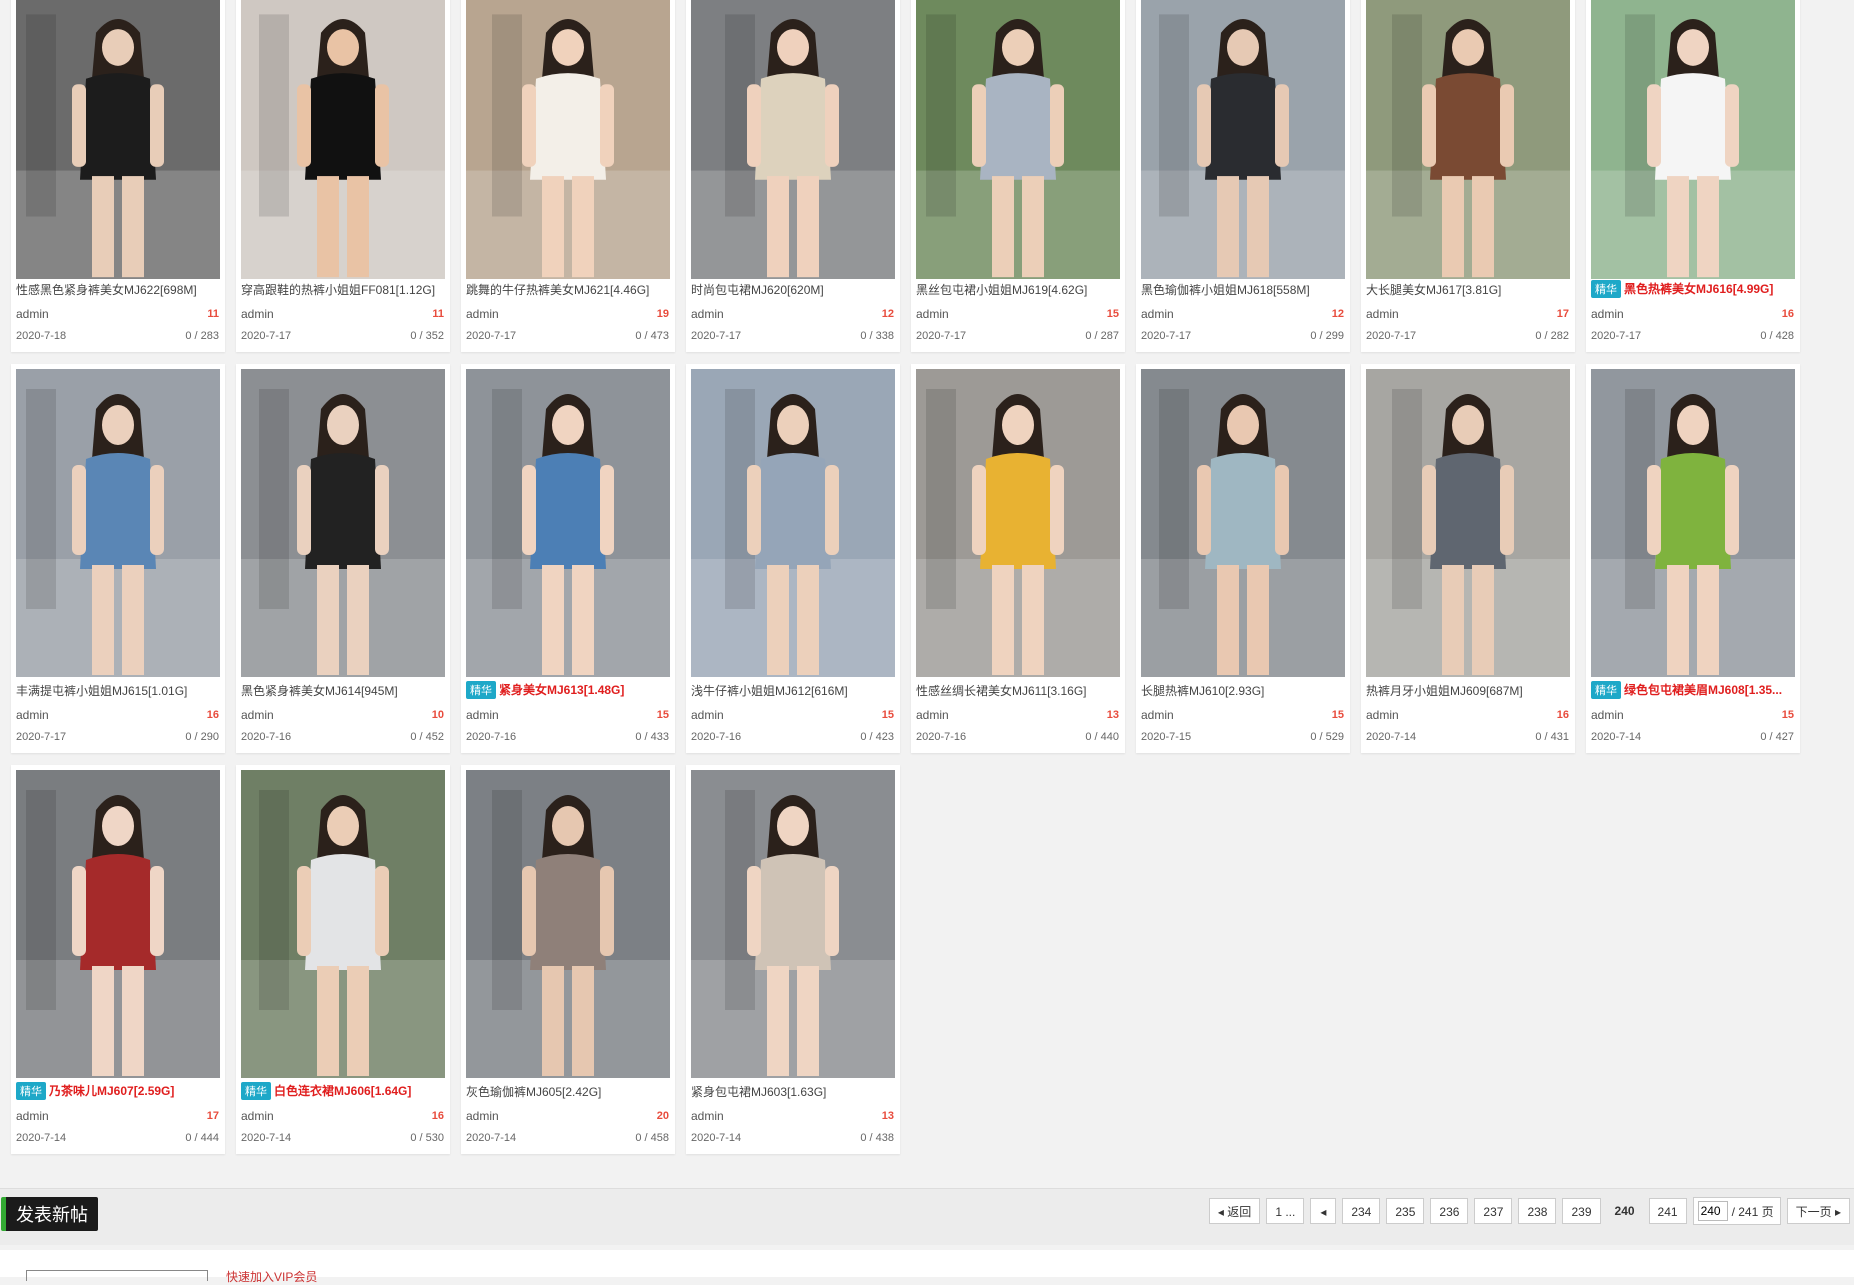 This screenshot has height=1285, width=1854. What do you see at coordinates (427, 1138) in the screenshot?
I see `reply-view-stats: 0 / 530` at bounding box center [427, 1138].